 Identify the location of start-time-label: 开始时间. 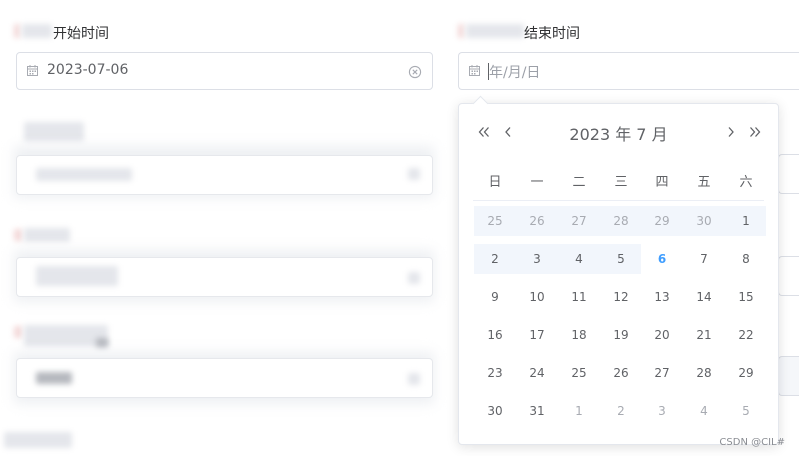
(81, 33).